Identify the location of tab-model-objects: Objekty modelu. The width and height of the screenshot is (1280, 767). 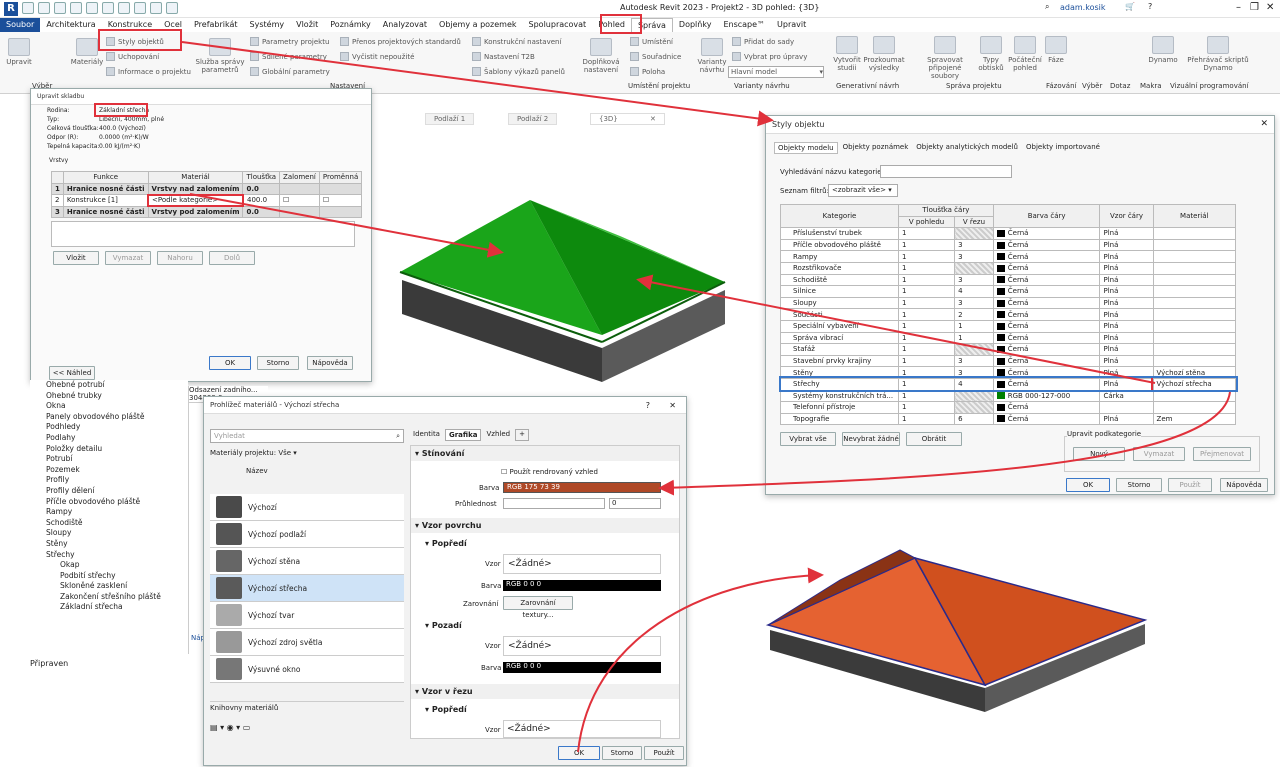
(806, 148).